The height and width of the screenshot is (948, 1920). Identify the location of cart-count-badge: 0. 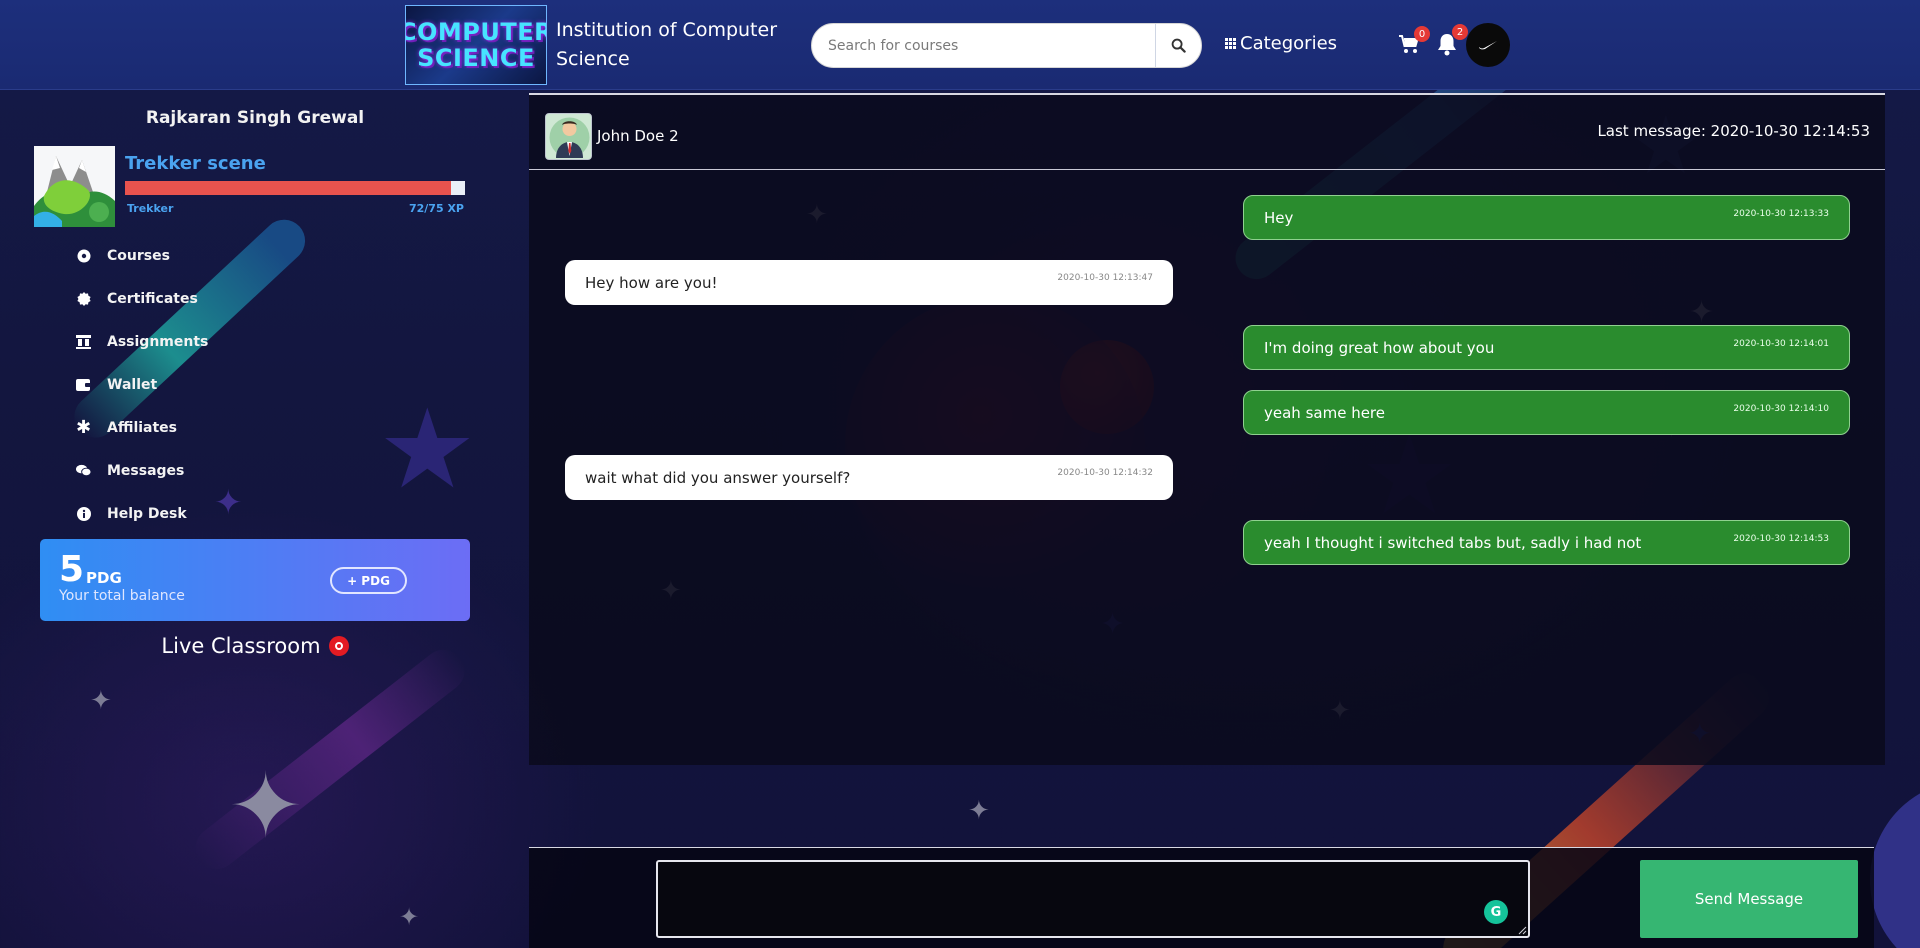
(1422, 34).